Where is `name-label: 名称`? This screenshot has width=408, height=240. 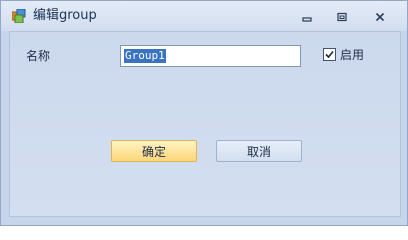
name-label: 名称 is located at coordinates (38, 56).